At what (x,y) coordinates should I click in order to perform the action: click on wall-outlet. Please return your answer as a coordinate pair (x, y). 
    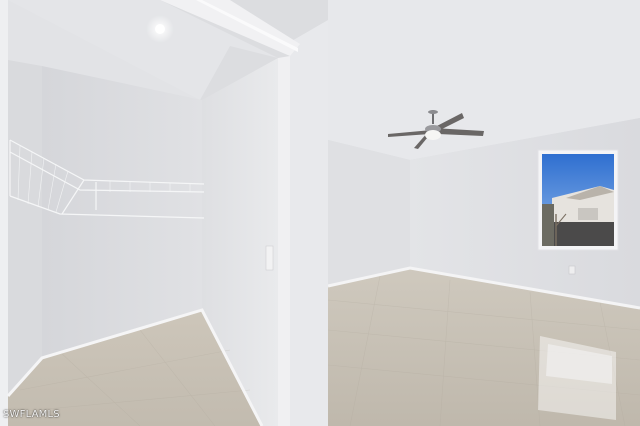
    Looking at the image, I should click on (572, 270).